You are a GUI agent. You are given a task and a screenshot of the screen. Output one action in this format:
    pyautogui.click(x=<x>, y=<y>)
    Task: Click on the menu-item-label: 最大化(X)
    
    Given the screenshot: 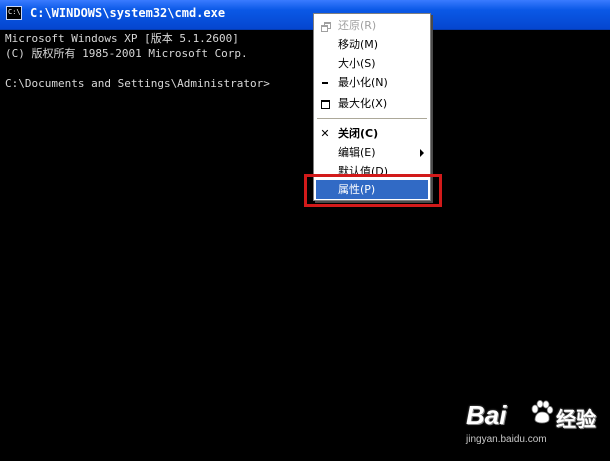 What is the action you would take?
    pyautogui.click(x=363, y=103)
    